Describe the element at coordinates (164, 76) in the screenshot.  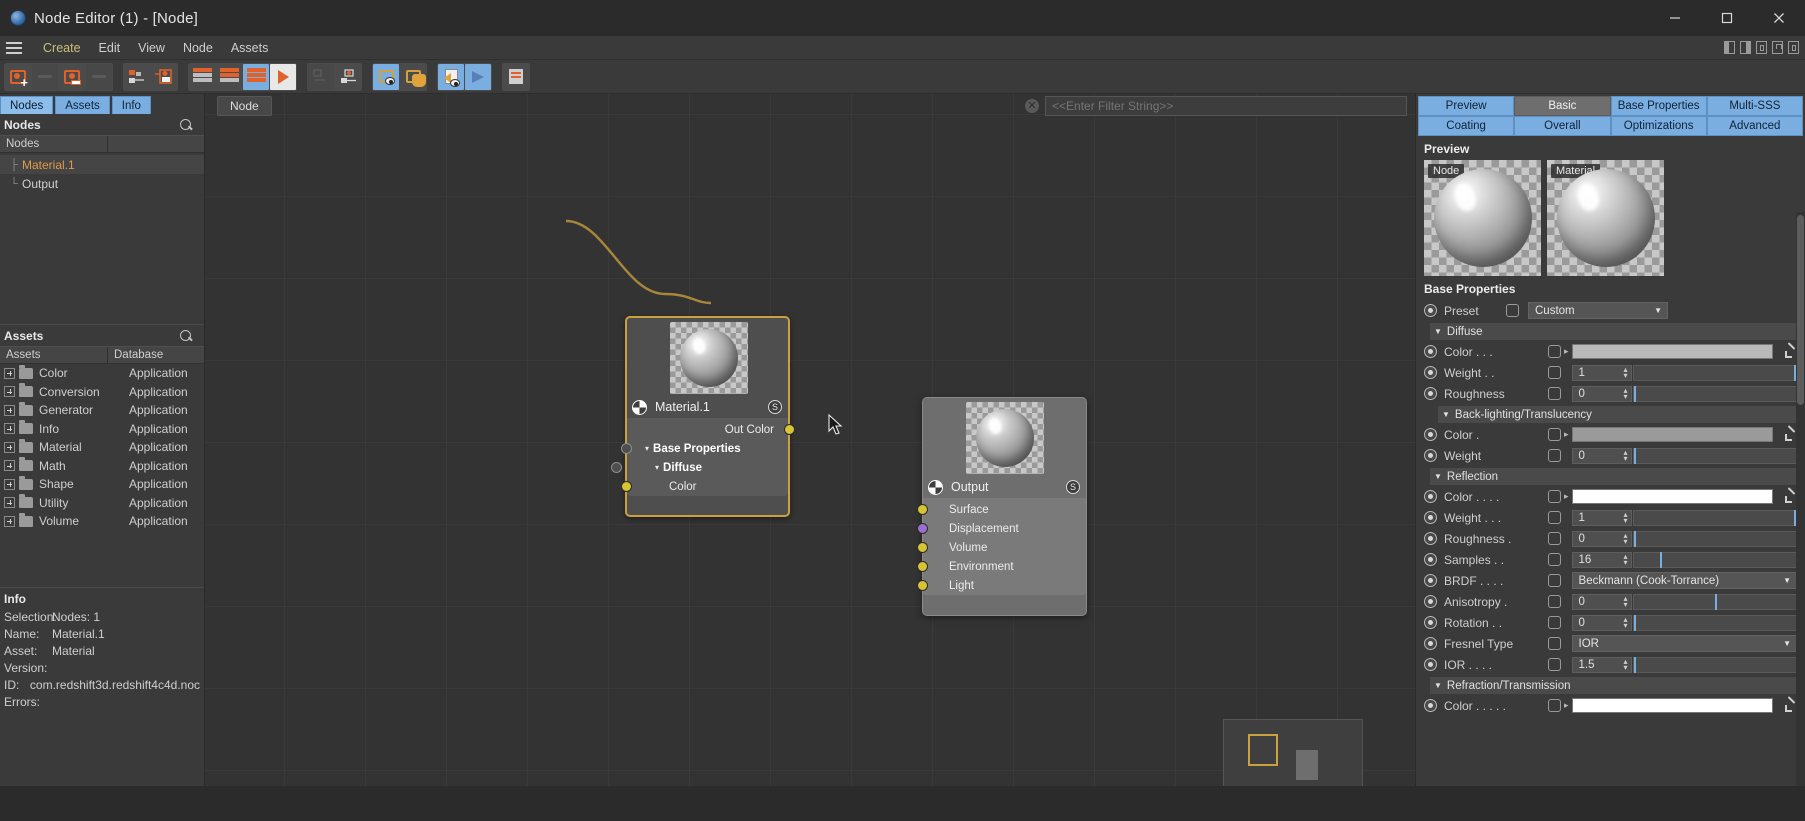
I see `ungroup-nodes-button` at that location.